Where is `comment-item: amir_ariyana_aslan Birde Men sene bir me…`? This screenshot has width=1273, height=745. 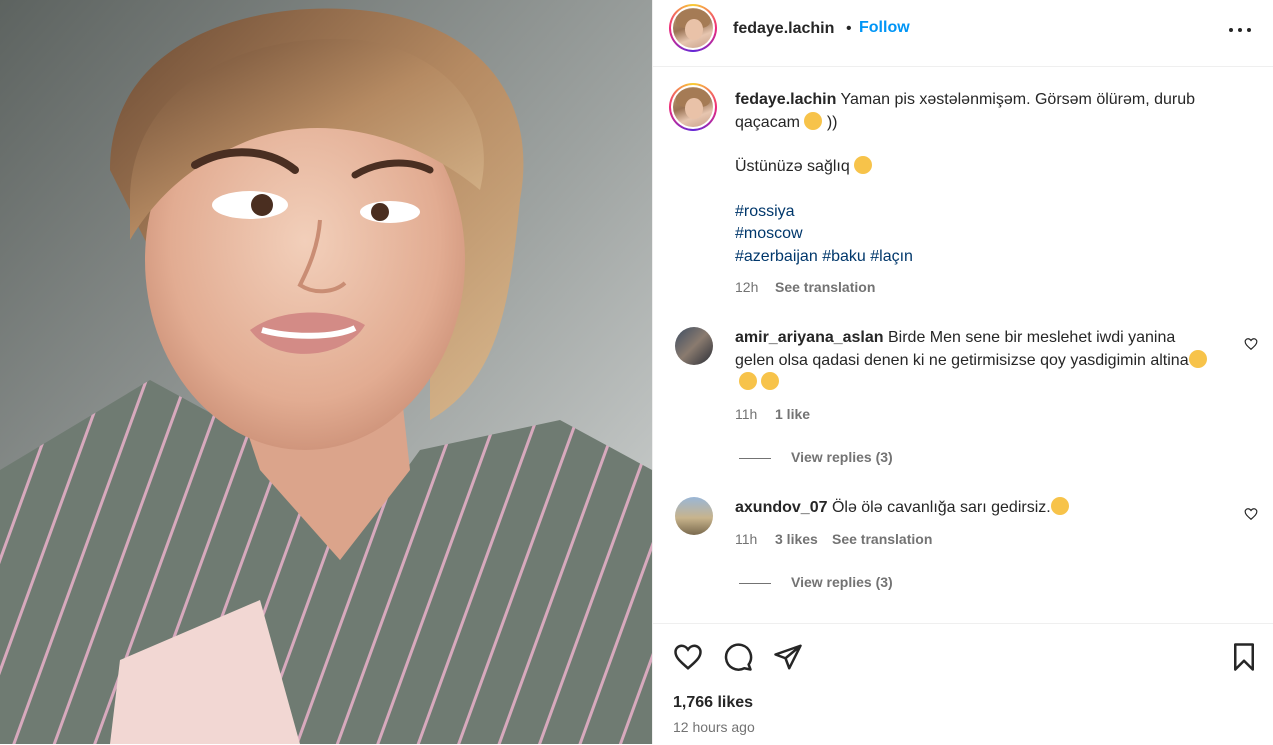 comment-item: amir_ariyana_aslan Birde Men sene bir me… is located at coordinates (975, 361).